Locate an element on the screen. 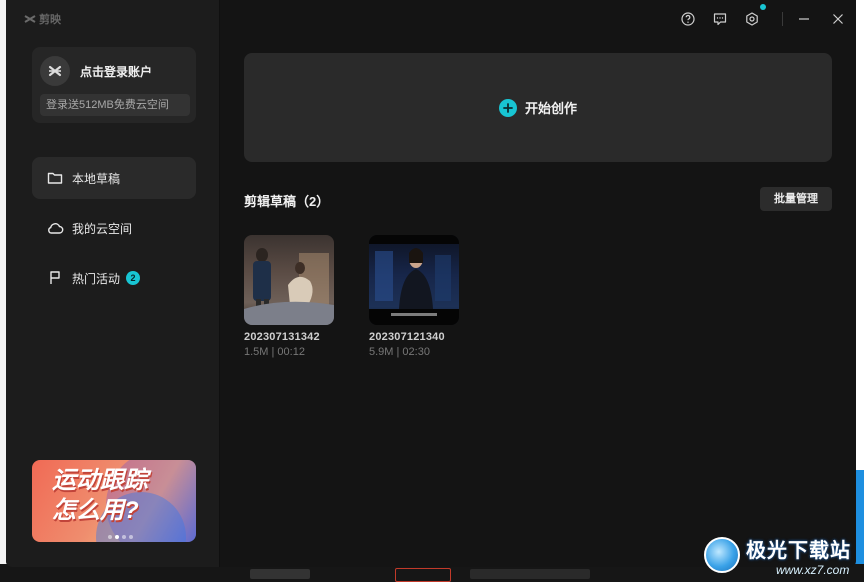 The image size is (864, 582). avatar is located at coordinates (55, 71).